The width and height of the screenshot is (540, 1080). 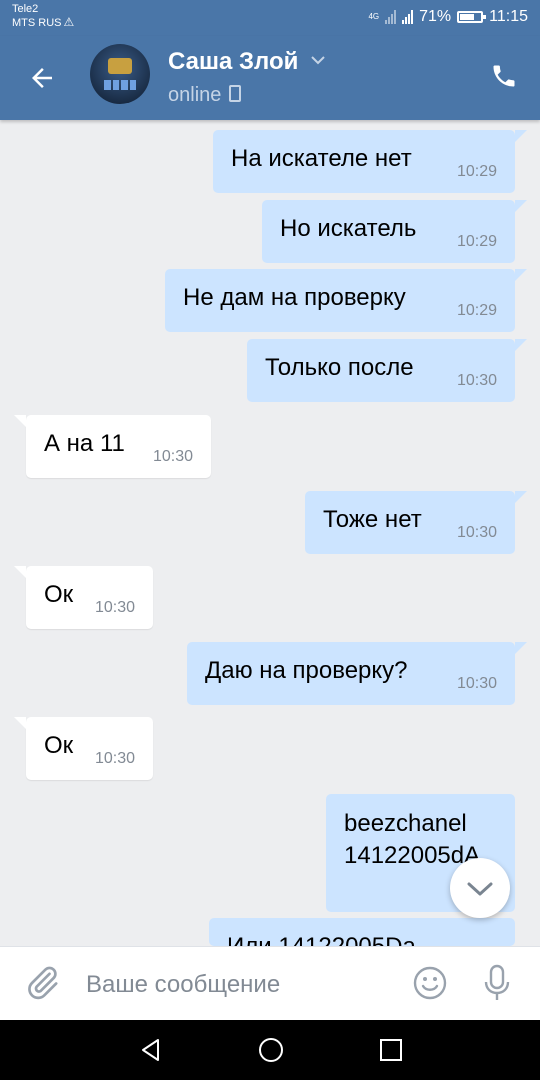 I want to click on message-text: Не дам на проверку, so click(x=294, y=297).